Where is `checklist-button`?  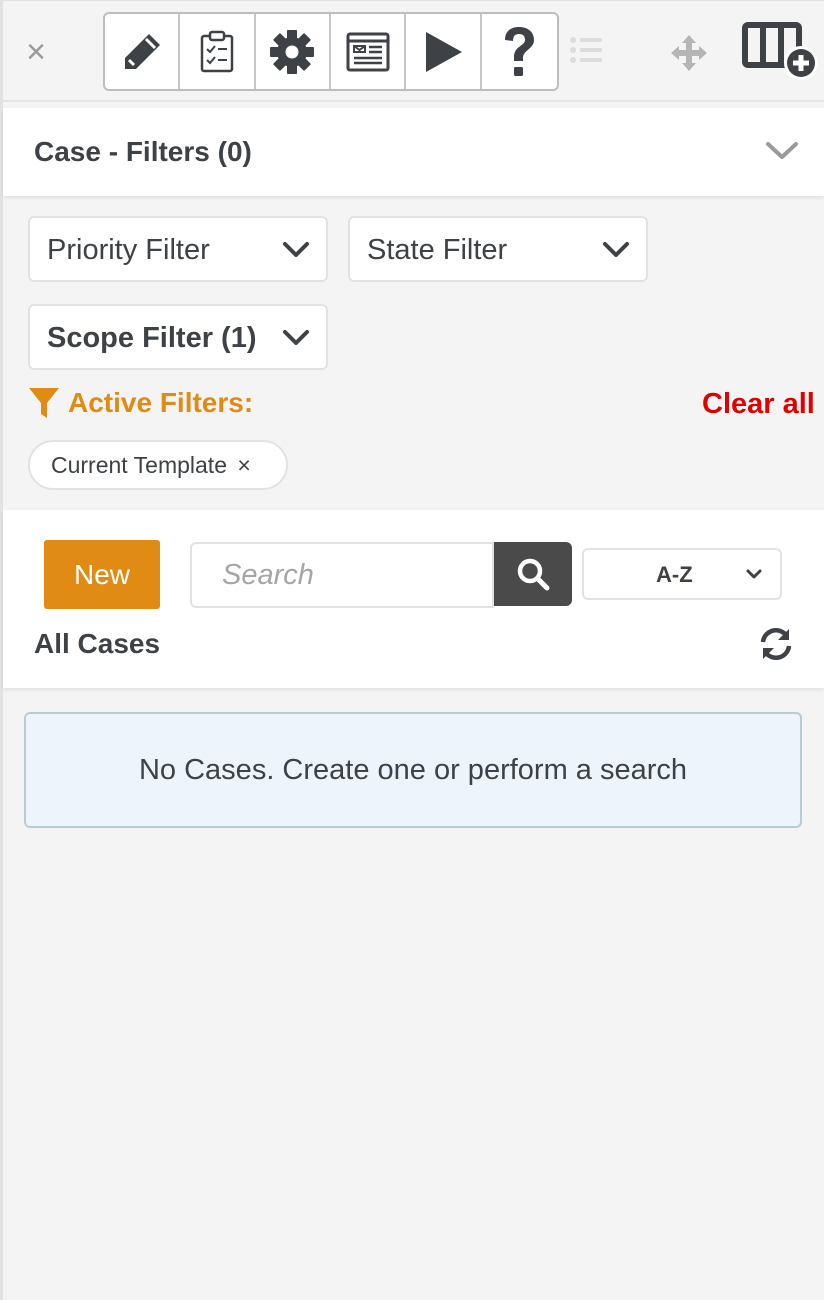
checklist-button is located at coordinates (218, 51).